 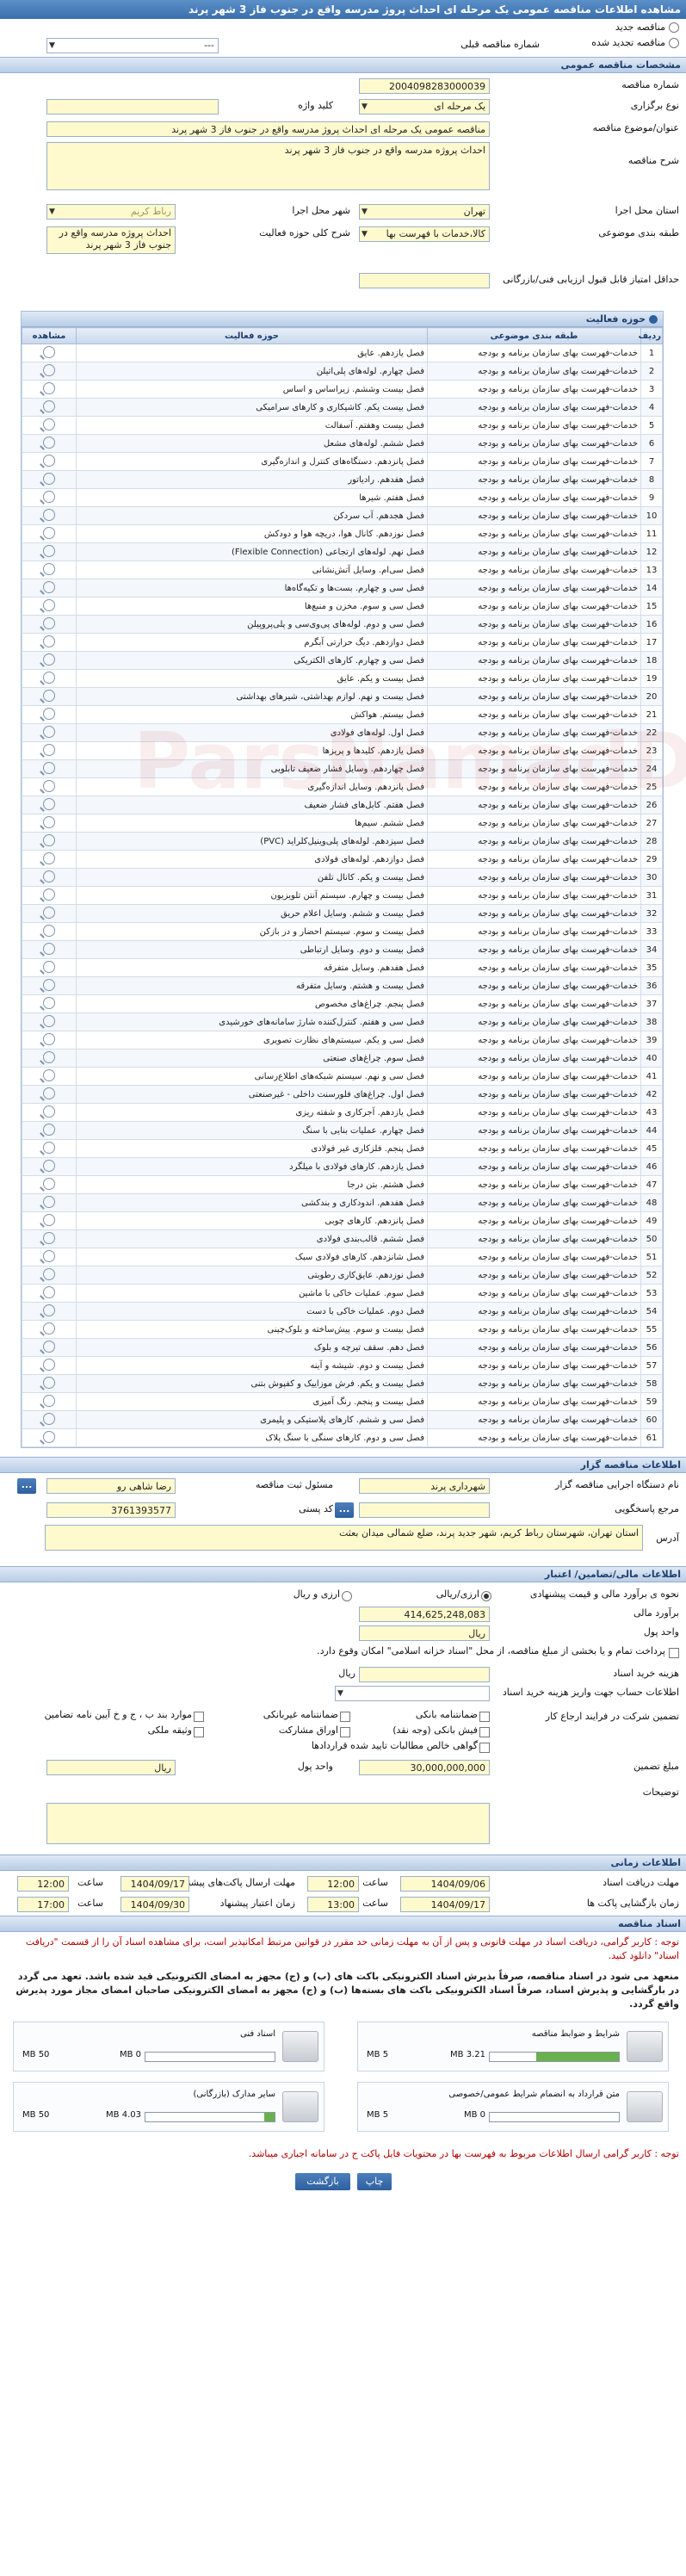 What do you see at coordinates (132, 107) in the screenshot?
I see `keyword-input` at bounding box center [132, 107].